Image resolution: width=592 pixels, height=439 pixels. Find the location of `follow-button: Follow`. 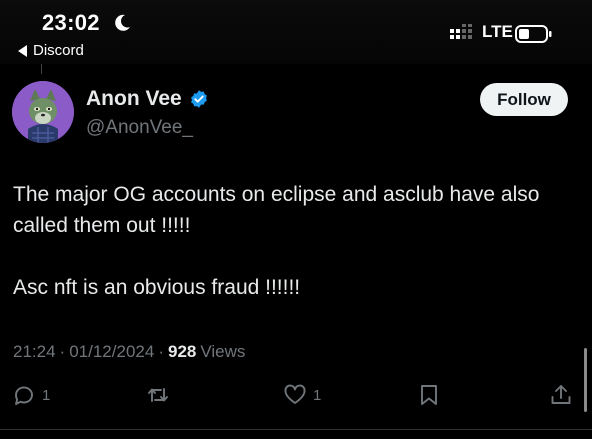

follow-button: Follow is located at coordinates (524, 99).